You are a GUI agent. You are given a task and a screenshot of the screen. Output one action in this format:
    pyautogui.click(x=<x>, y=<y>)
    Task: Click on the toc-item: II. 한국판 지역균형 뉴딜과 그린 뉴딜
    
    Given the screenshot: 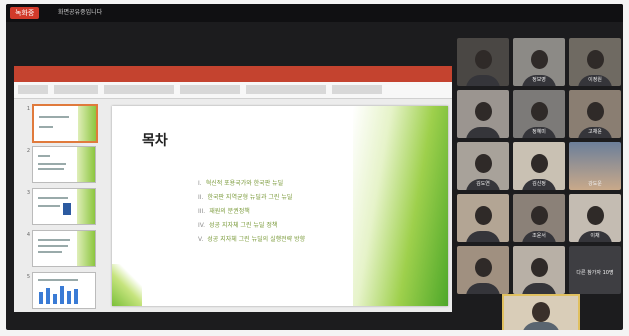 What is the action you would take?
    pyautogui.click(x=245, y=197)
    